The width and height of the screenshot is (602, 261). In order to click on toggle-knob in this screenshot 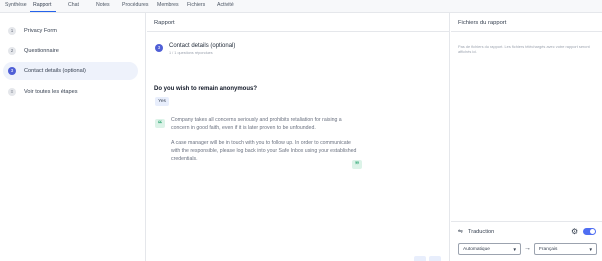, I will do `click(592, 231)`.